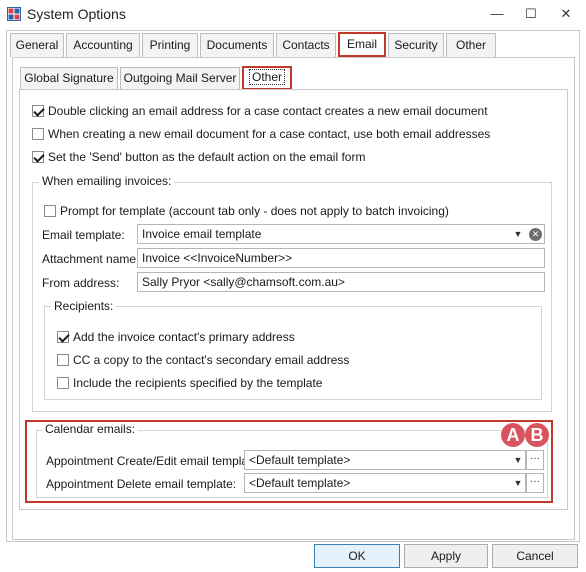  Describe the element at coordinates (531, 14) in the screenshot. I see `maximize-button: ☐` at that location.